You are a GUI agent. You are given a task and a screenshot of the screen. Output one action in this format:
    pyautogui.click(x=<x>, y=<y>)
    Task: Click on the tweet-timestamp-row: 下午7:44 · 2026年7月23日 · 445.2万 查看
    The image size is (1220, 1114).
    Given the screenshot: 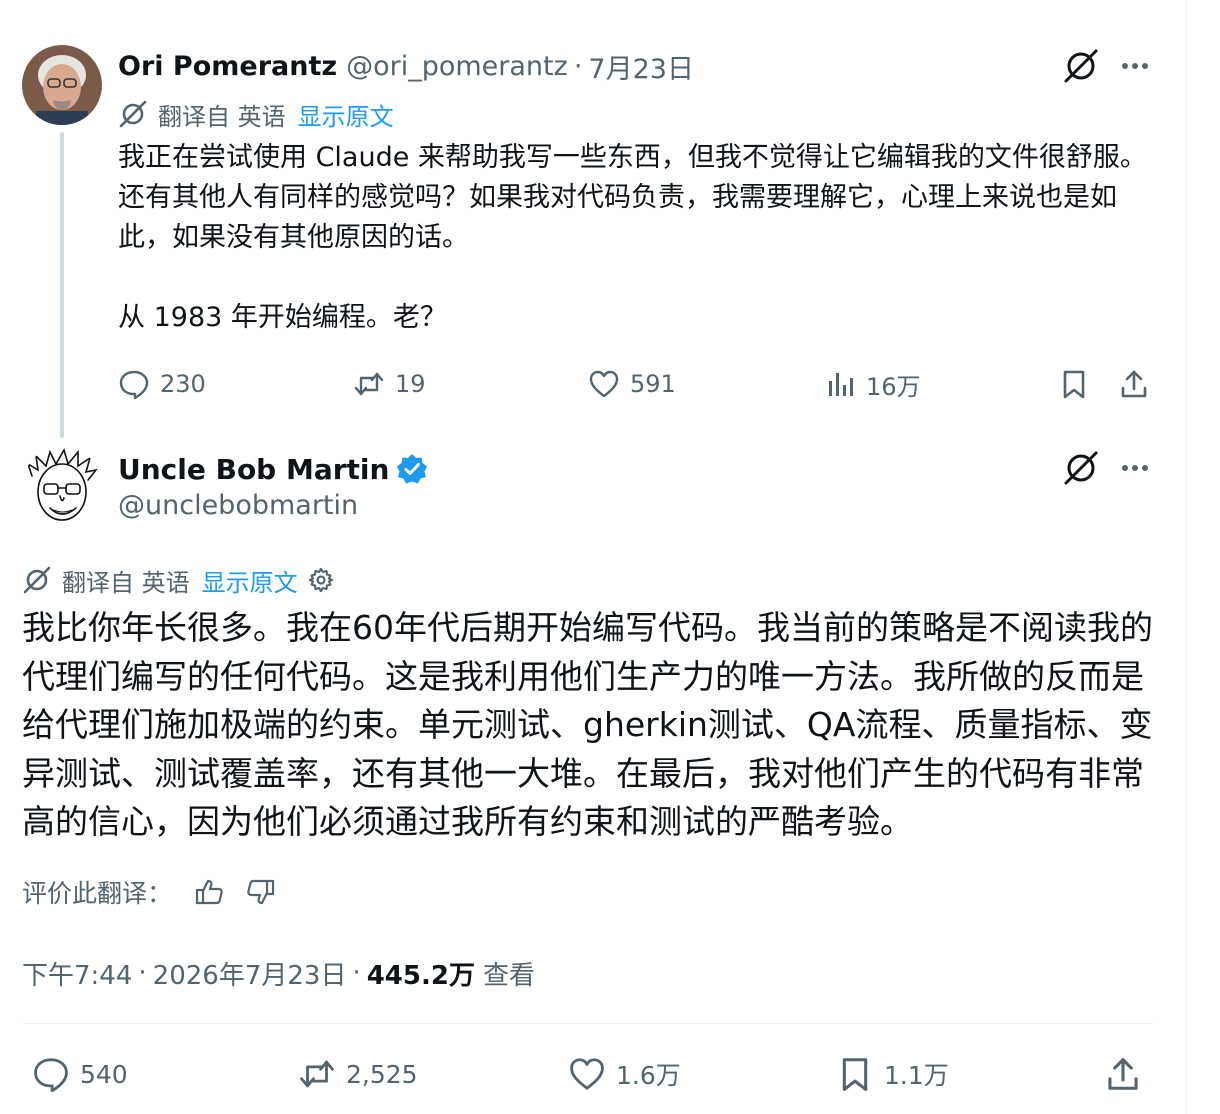 What is the action you would take?
    pyautogui.click(x=278, y=973)
    